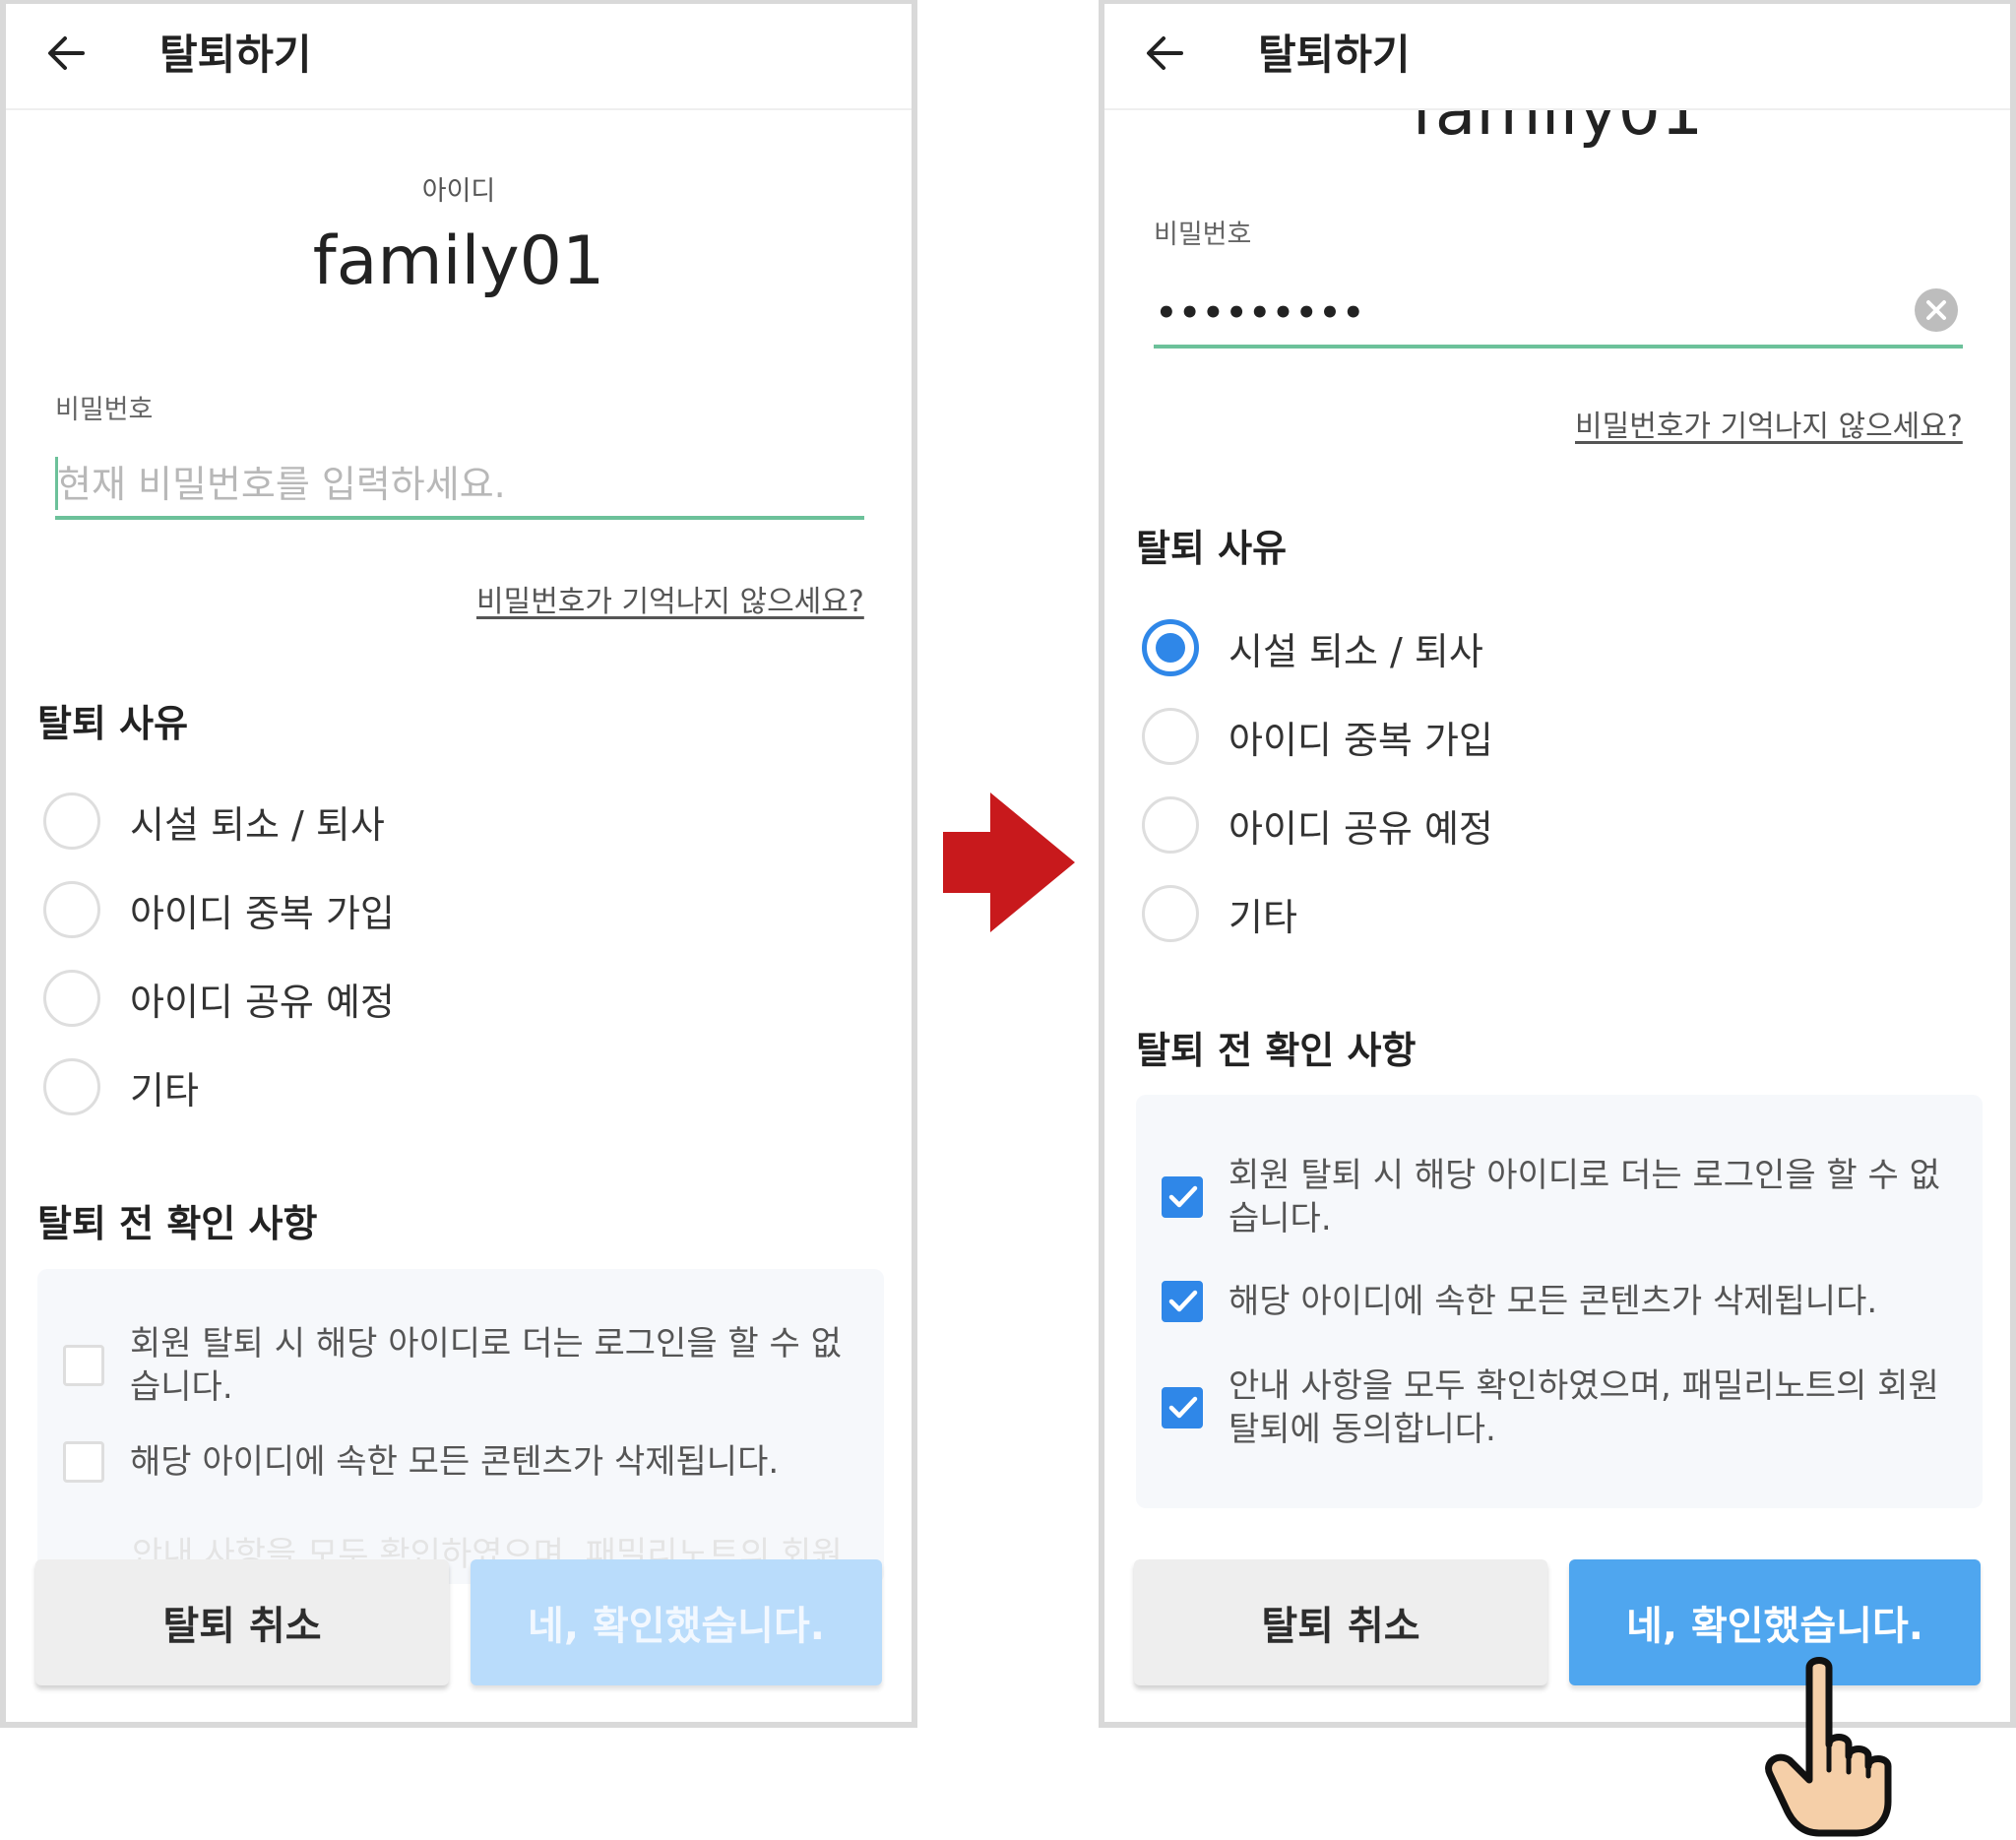  What do you see at coordinates (1009, 862) in the screenshot?
I see `right-arrow-icon` at bounding box center [1009, 862].